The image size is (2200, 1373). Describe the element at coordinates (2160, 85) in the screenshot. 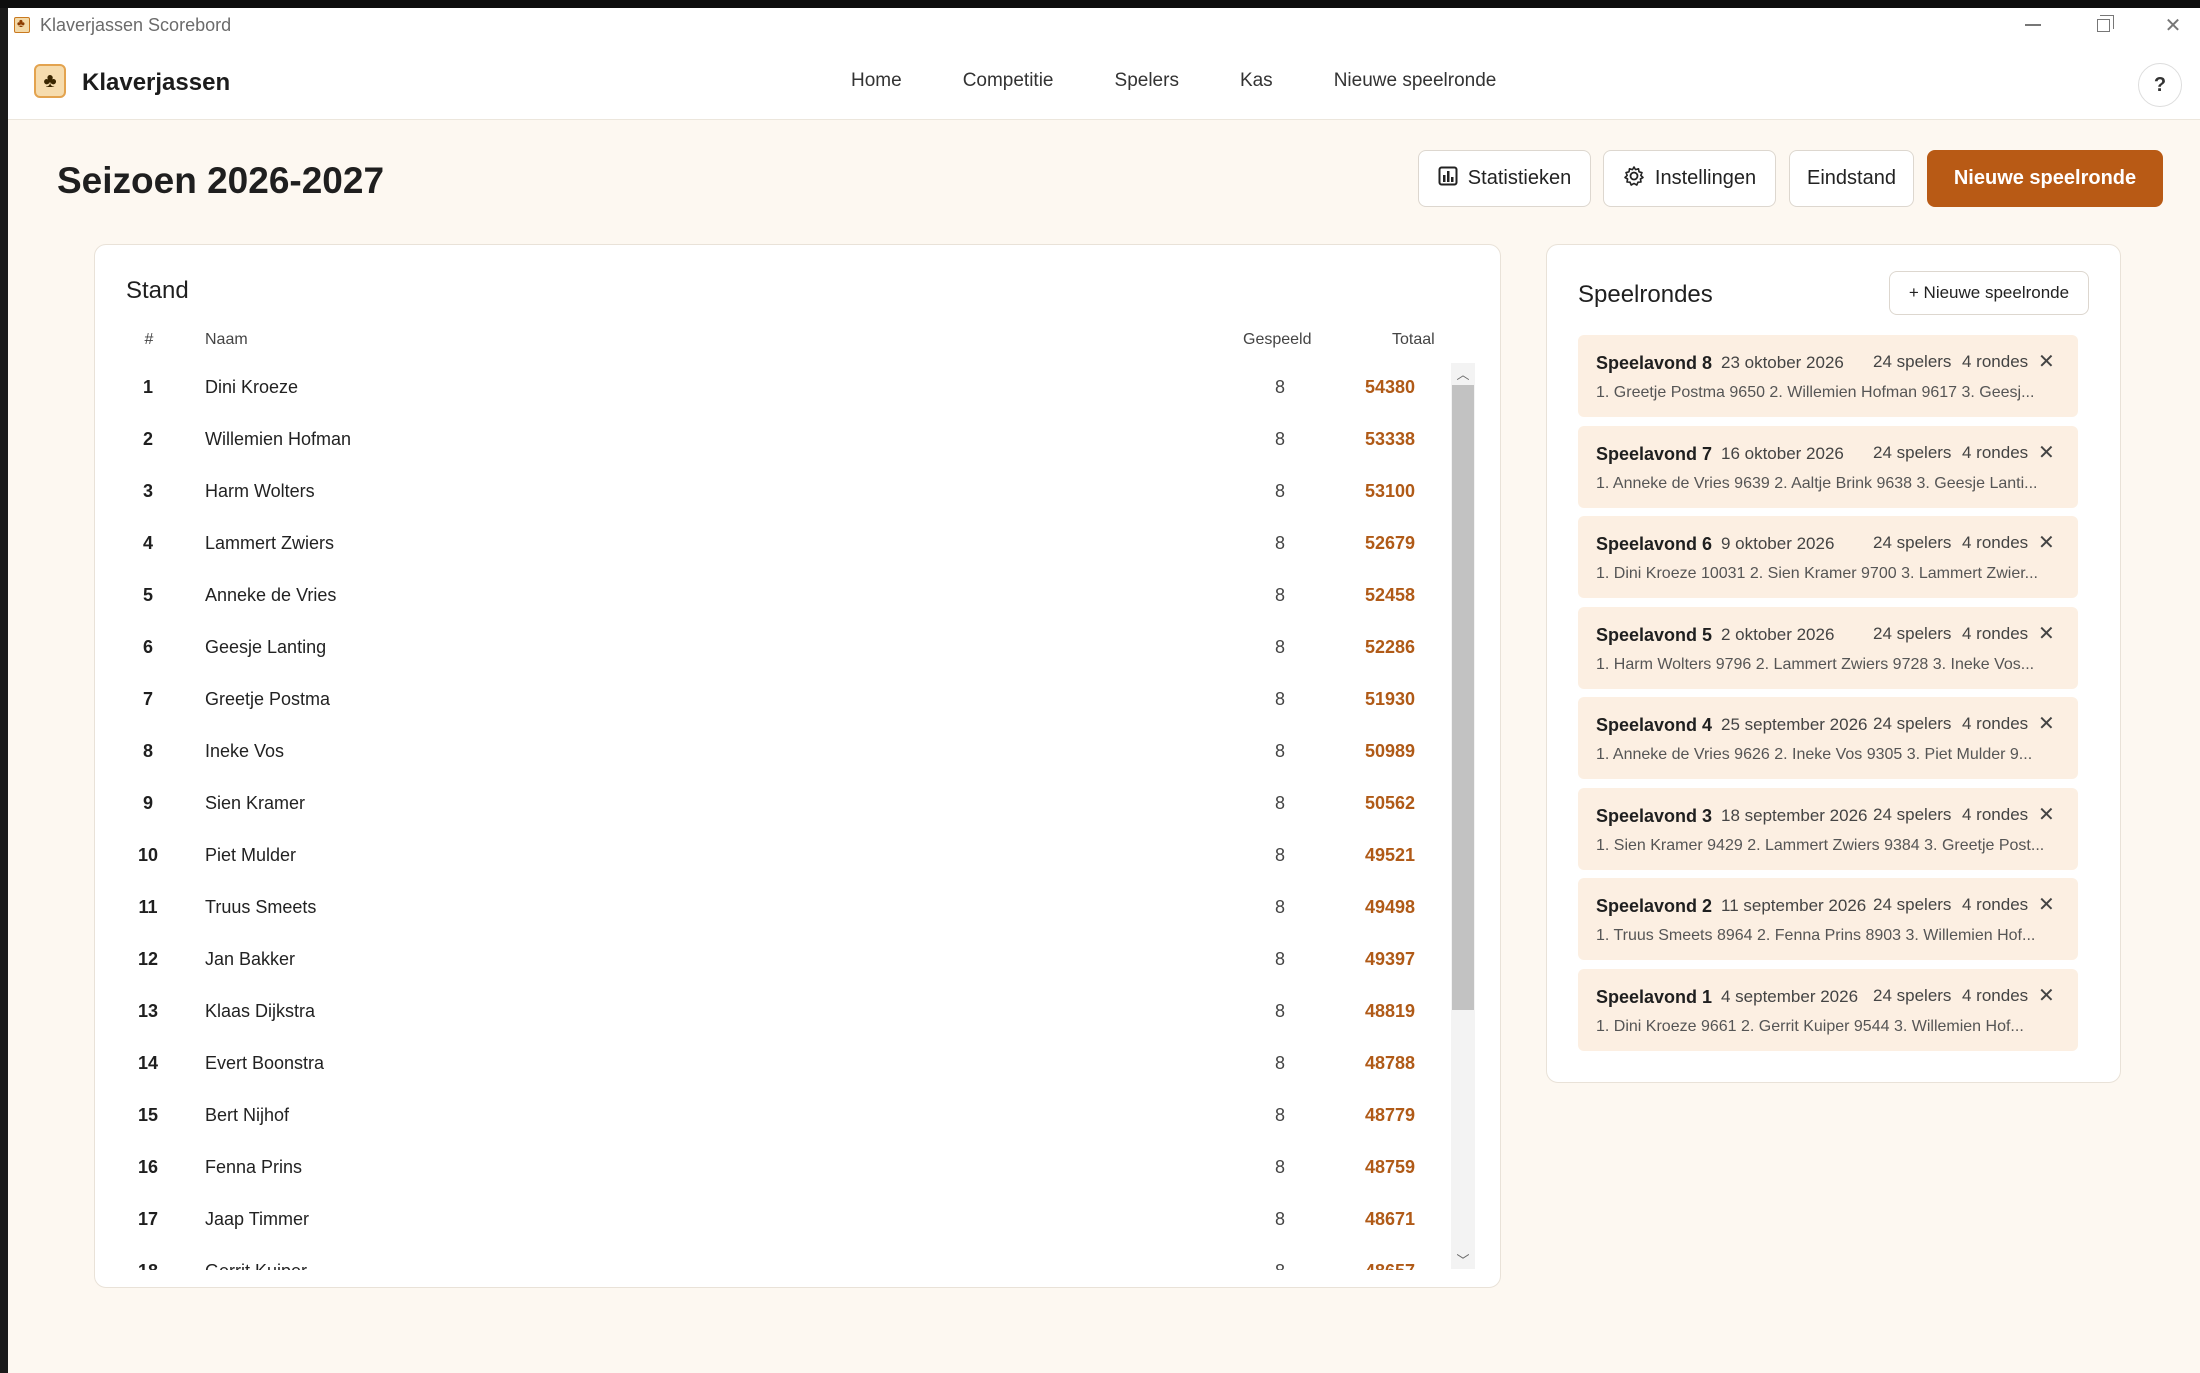

I see `help-button: ?` at that location.